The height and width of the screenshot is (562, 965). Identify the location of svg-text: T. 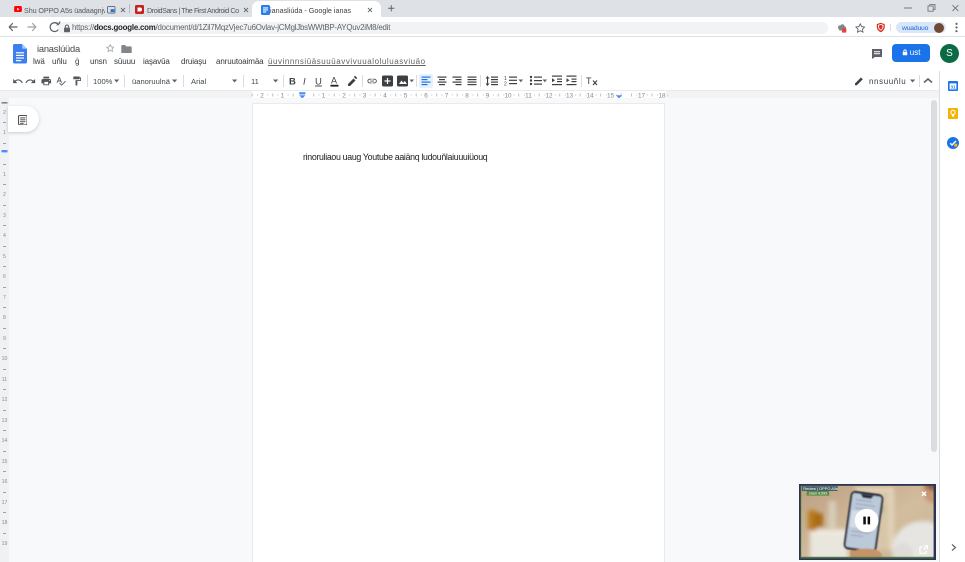
(589, 81).